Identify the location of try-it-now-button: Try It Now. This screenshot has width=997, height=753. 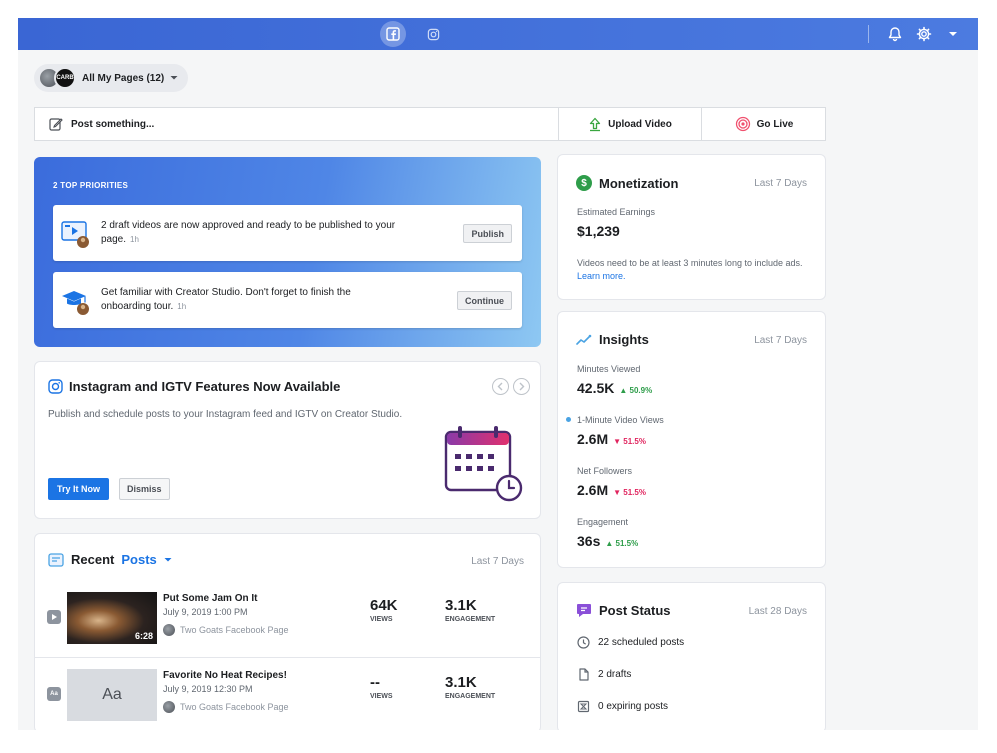
(79, 489).